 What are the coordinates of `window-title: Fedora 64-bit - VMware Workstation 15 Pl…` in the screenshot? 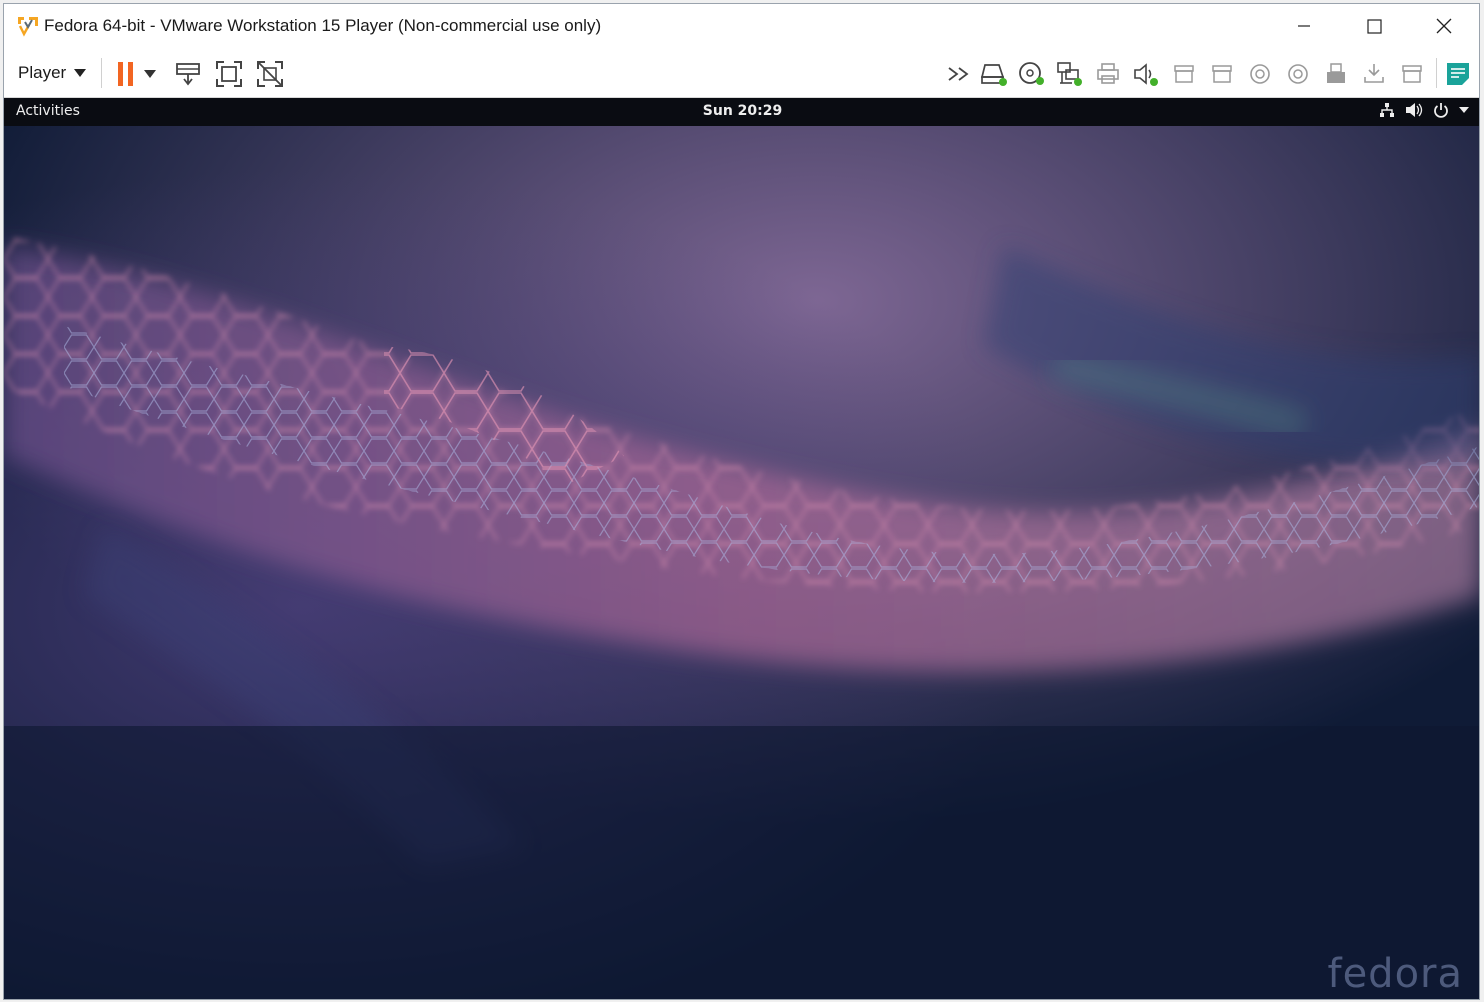 It's located at (323, 25).